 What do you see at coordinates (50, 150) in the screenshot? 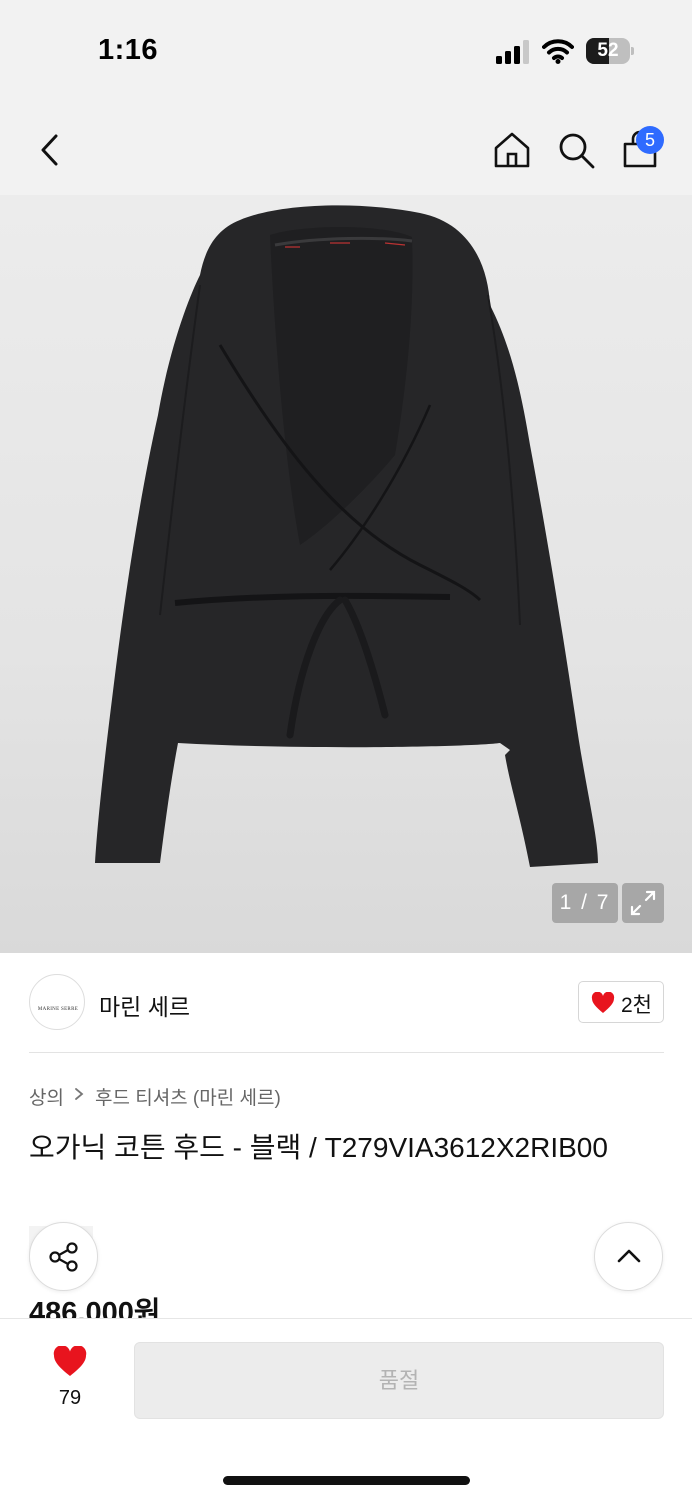
I see `chevron-left-icon` at bounding box center [50, 150].